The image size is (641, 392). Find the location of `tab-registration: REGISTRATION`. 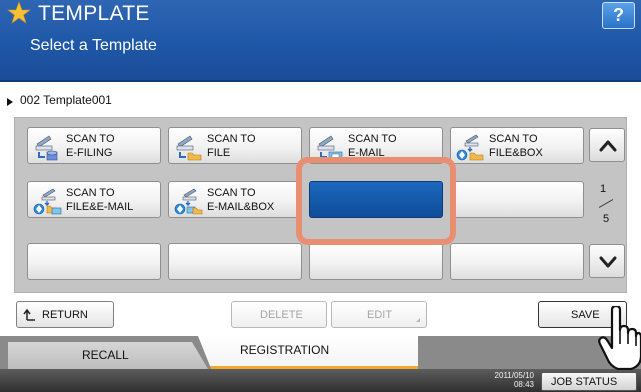

tab-registration: REGISTRATION is located at coordinates (308, 352).